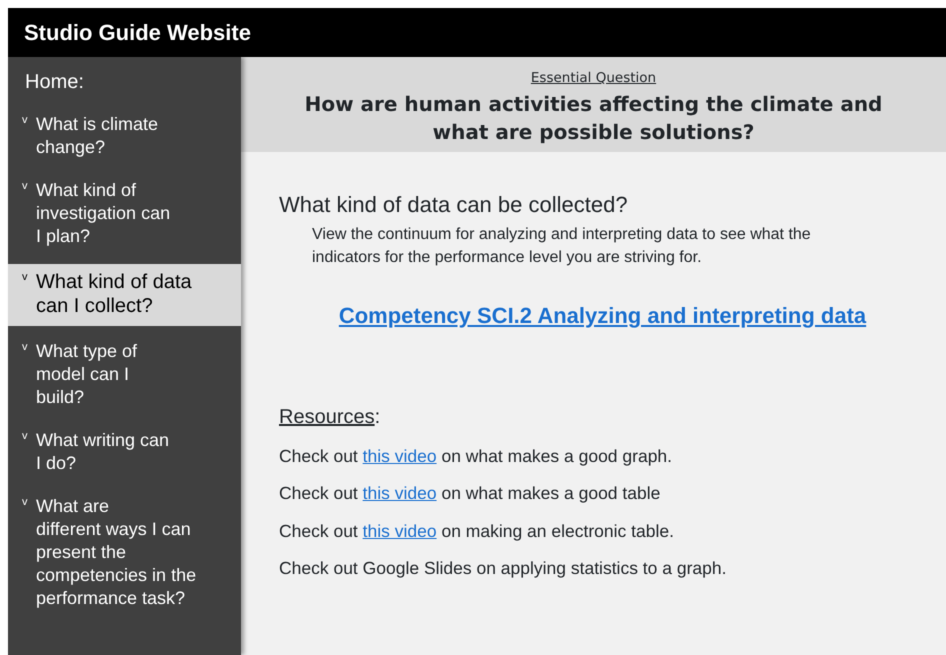 Image resolution: width=946 pixels, height=655 pixels. What do you see at coordinates (453, 205) in the screenshot?
I see `section-heading: What kind of data can be collected?` at bounding box center [453, 205].